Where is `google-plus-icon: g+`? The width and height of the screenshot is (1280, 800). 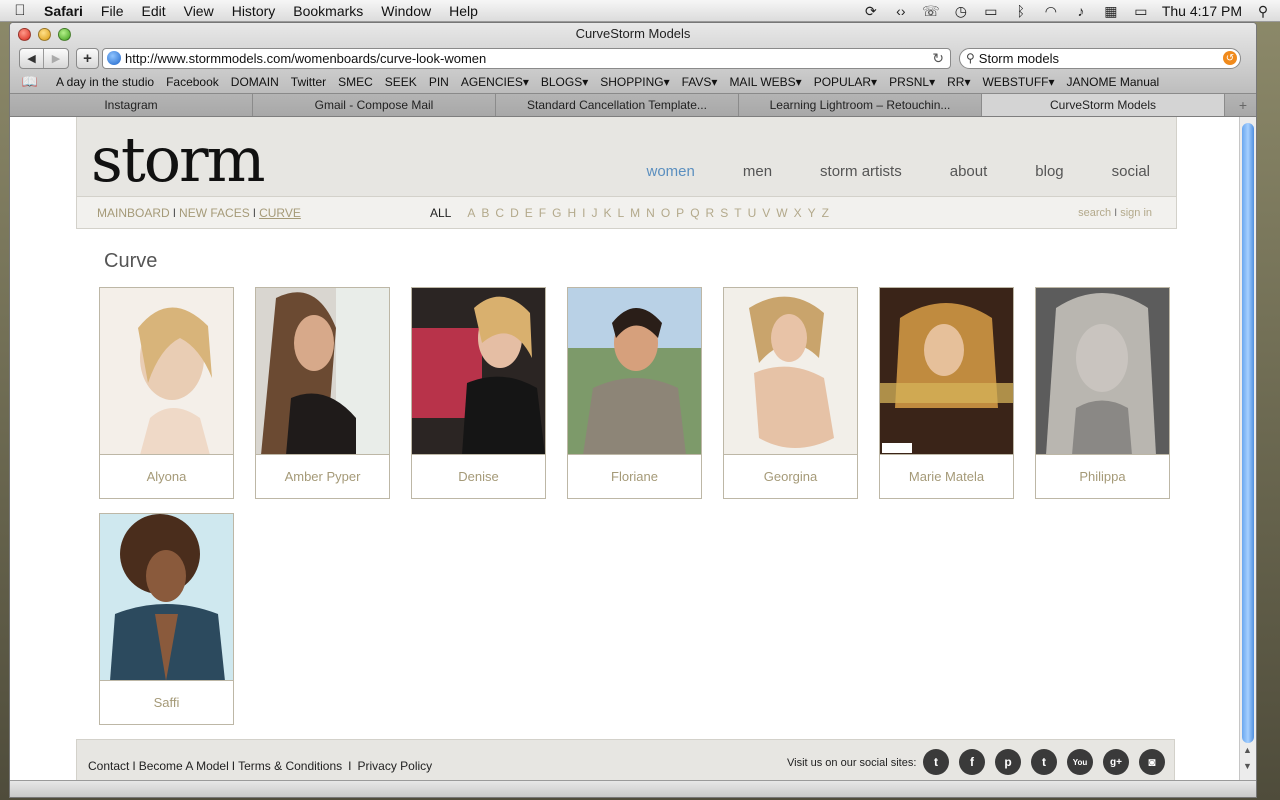
google-plus-icon: g+ is located at coordinates (1116, 762).